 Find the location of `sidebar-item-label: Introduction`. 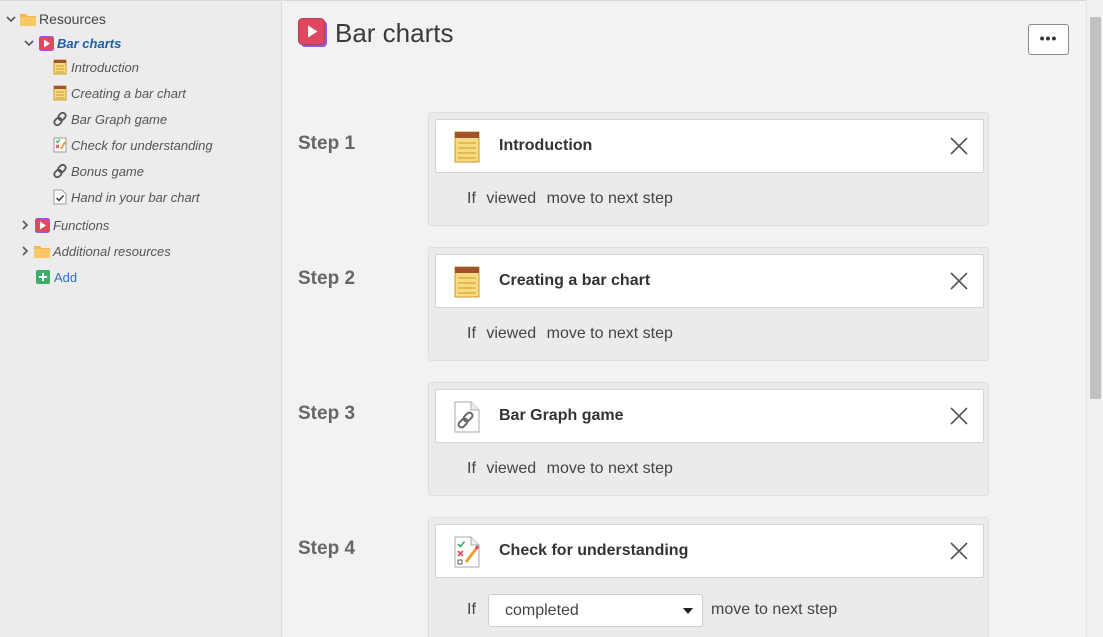

sidebar-item-label: Introduction is located at coordinates (105, 67).